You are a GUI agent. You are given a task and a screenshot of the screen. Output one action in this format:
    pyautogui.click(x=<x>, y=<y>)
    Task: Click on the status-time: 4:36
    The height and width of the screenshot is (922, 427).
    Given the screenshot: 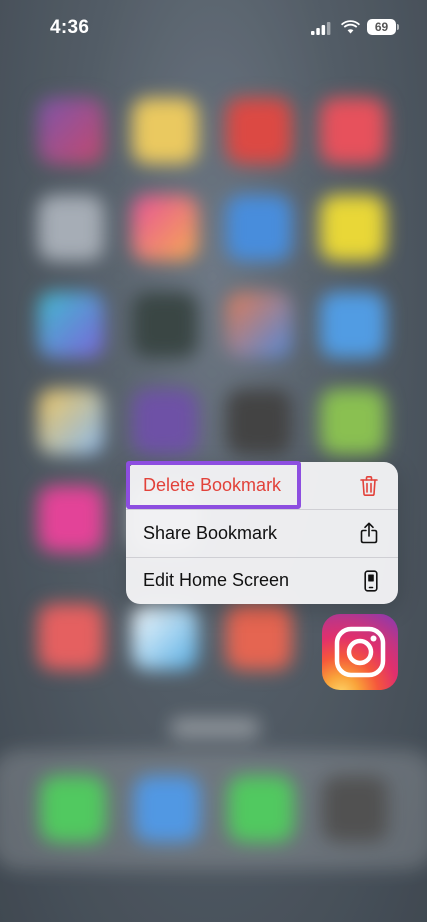 What is the action you would take?
    pyautogui.click(x=70, y=27)
    